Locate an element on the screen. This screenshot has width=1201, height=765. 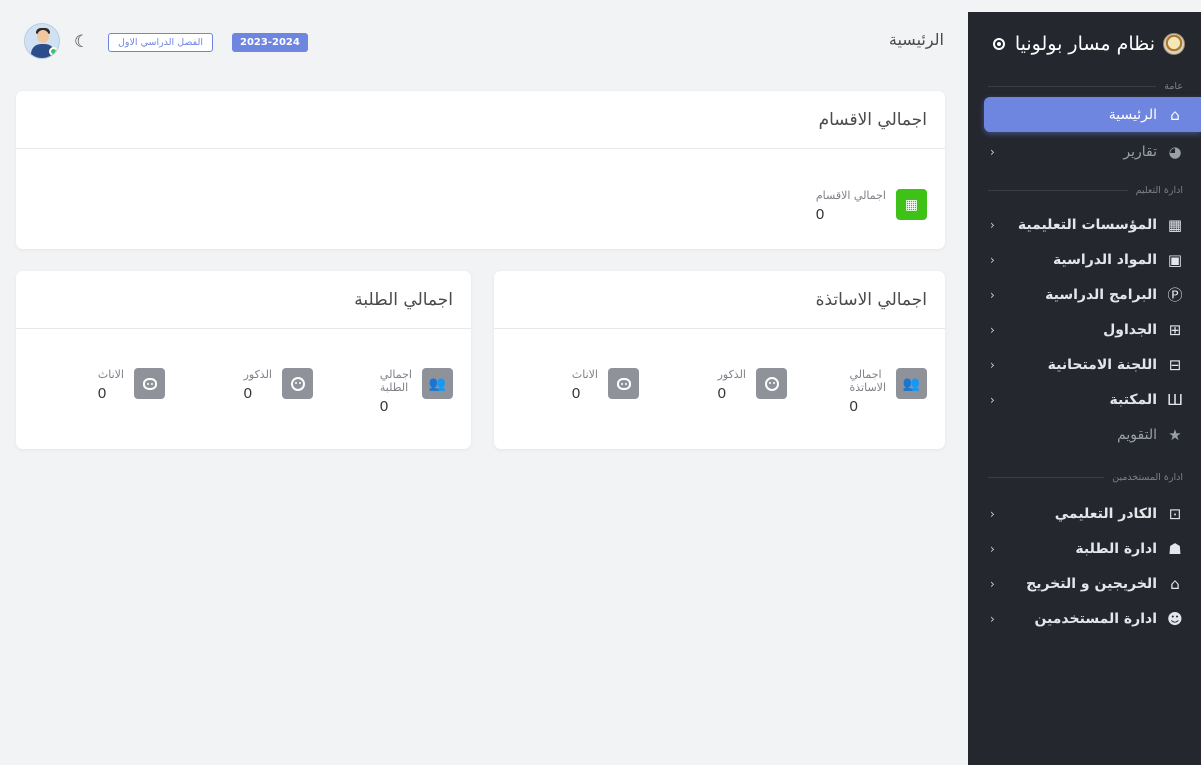
year-badge: 2023-2024 is located at coordinates (270, 42).